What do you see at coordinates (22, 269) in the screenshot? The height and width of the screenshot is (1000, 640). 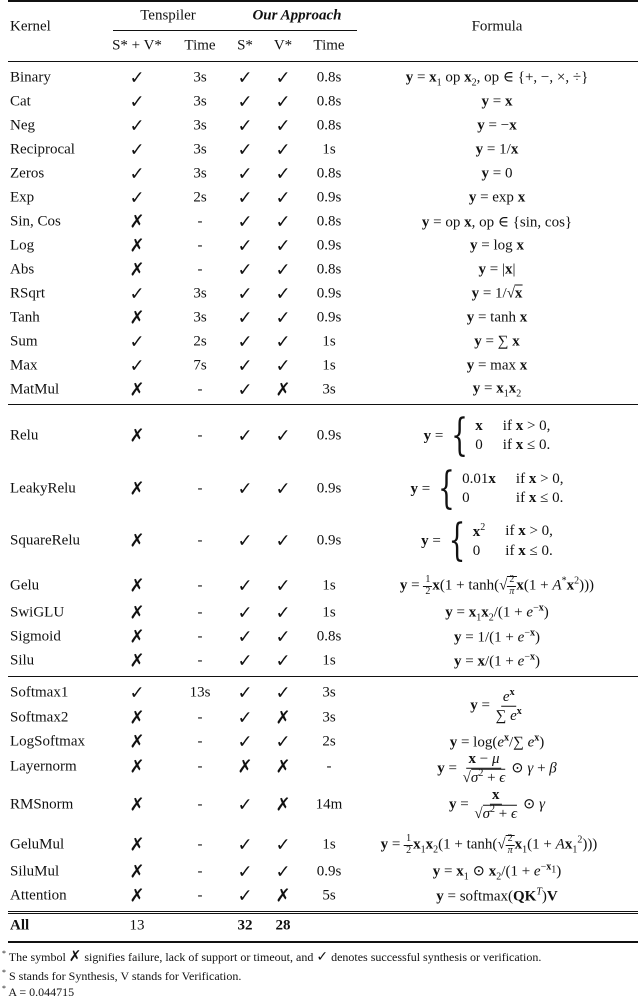 I see `kernel-name: Abs` at bounding box center [22, 269].